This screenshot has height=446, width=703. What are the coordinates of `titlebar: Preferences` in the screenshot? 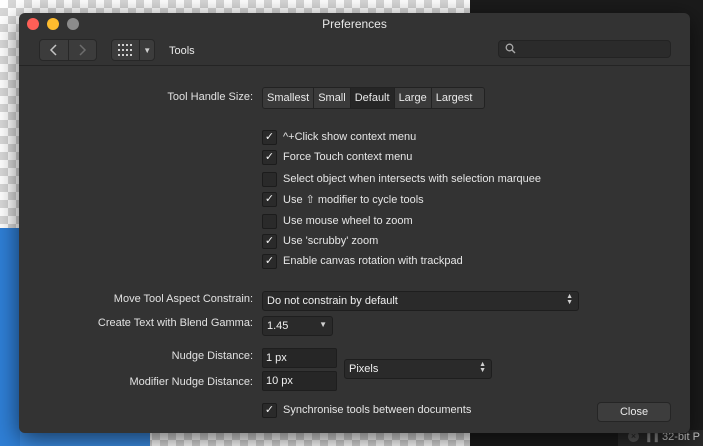 It's located at (354, 24).